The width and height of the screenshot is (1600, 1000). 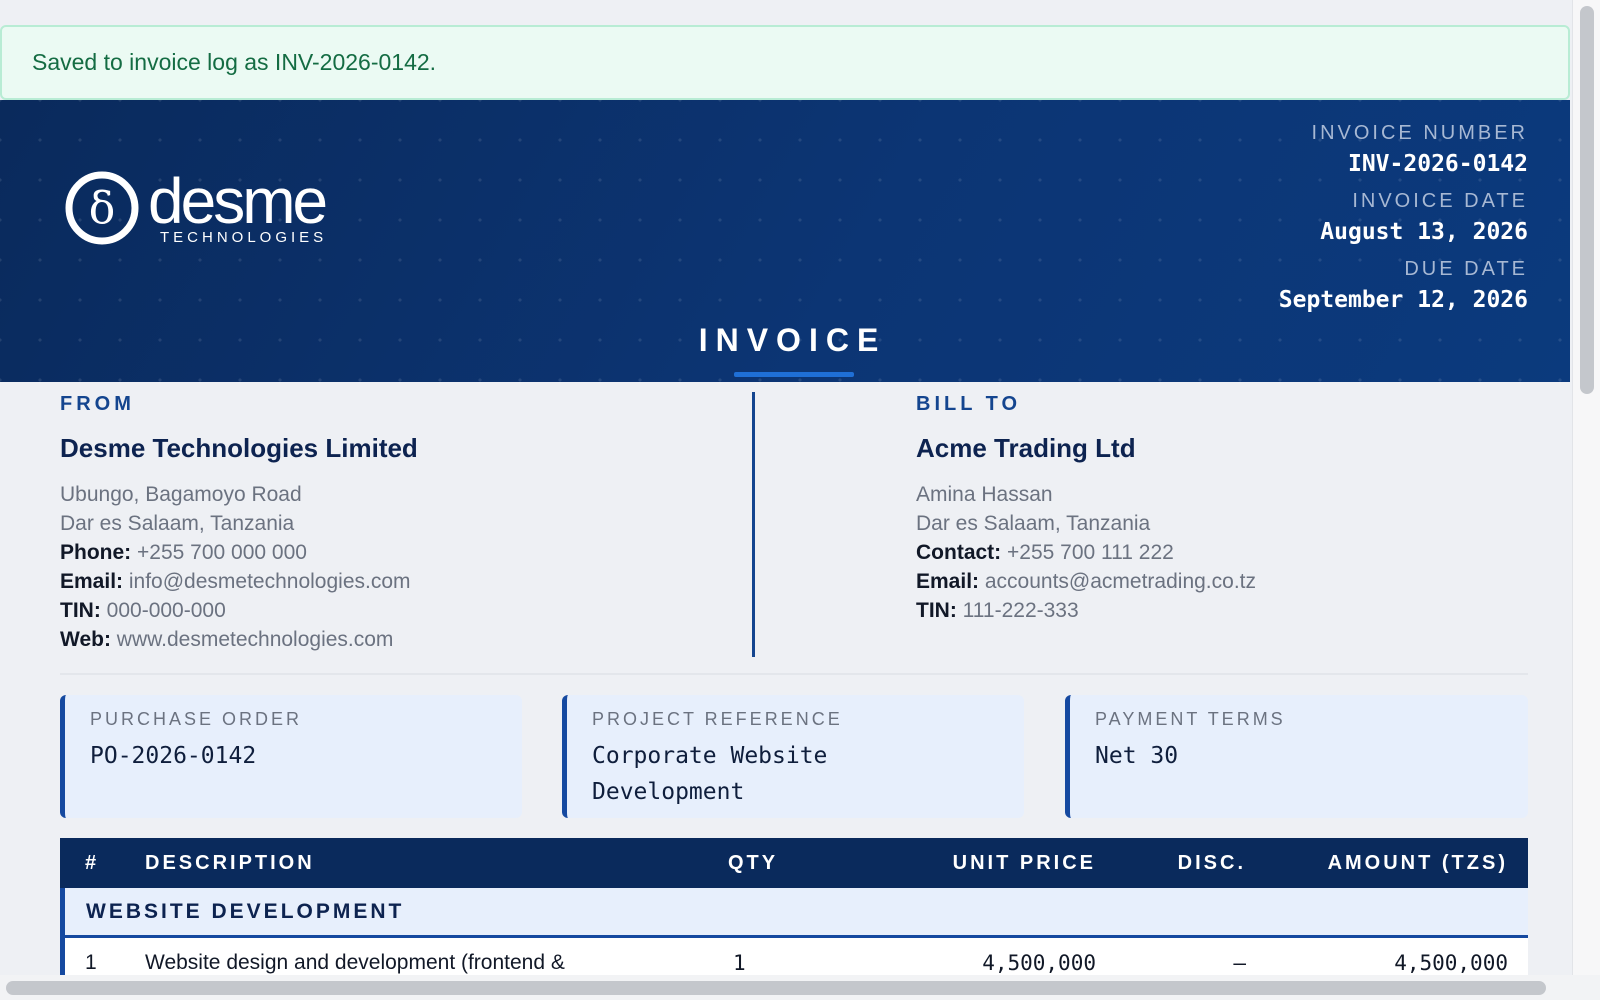 What do you see at coordinates (969, 404) in the screenshot?
I see `bill-to-heading: BILL TO` at bounding box center [969, 404].